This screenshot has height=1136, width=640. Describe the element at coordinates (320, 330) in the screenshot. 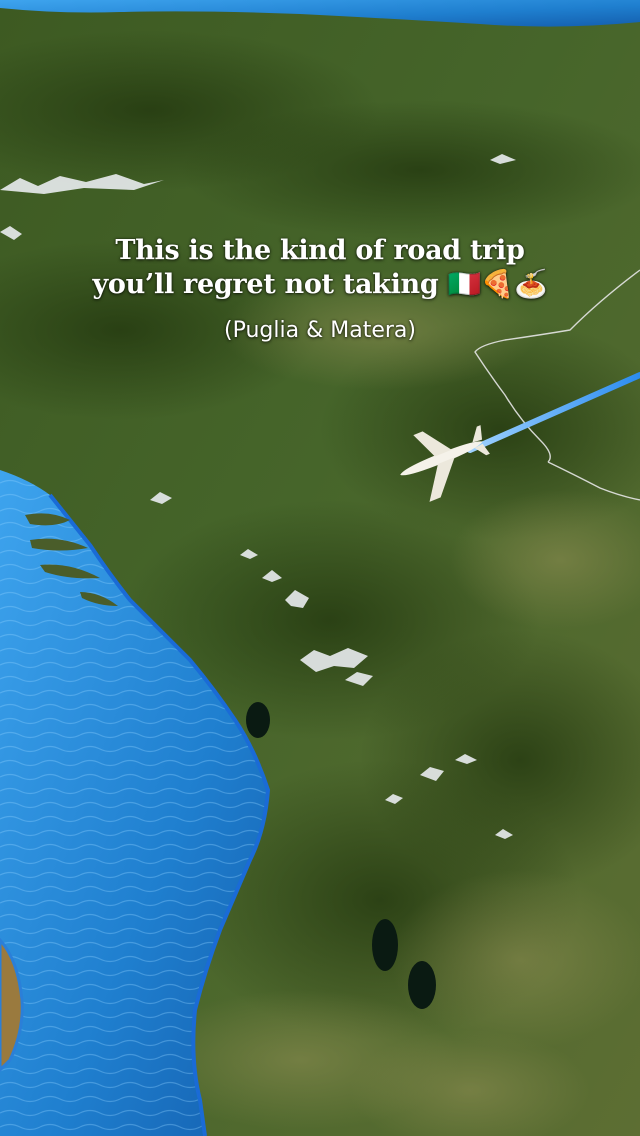

I see `subtitle-caption: (Puglia & Matera)` at that location.